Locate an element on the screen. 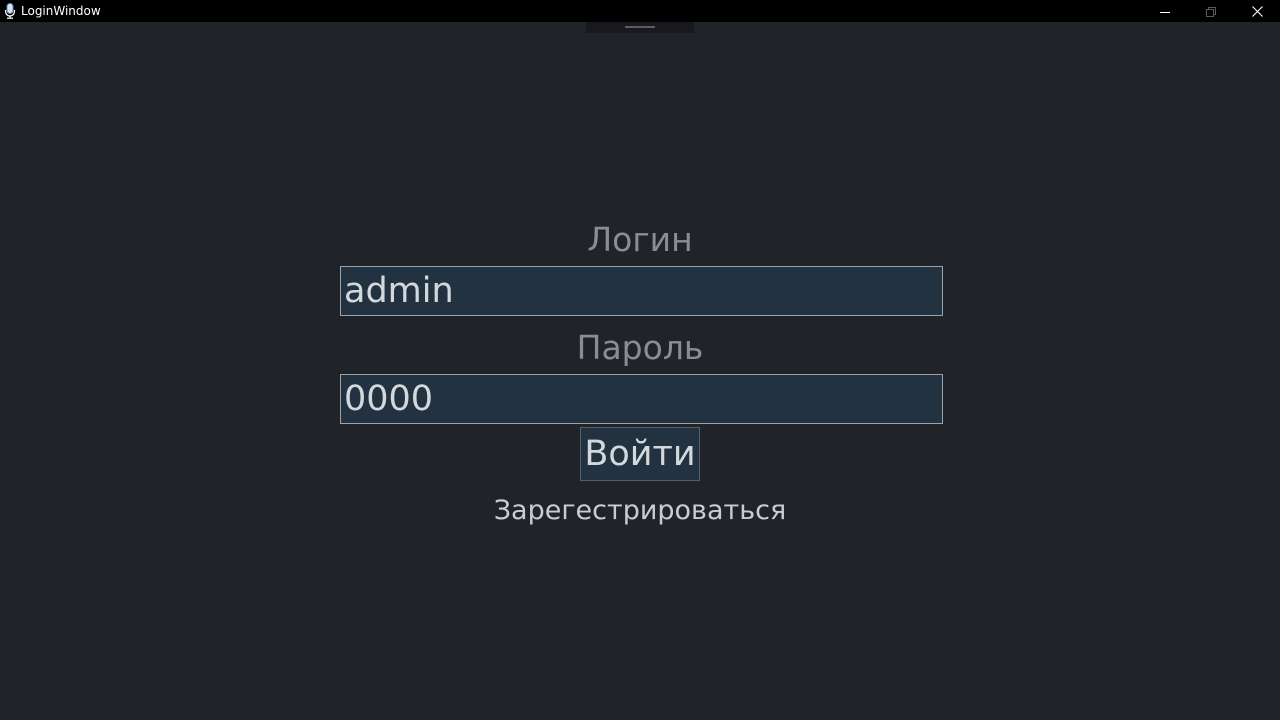 Image resolution: width=1280 pixels, height=720 pixels. window-title: LoginWindow is located at coordinates (61, 11).